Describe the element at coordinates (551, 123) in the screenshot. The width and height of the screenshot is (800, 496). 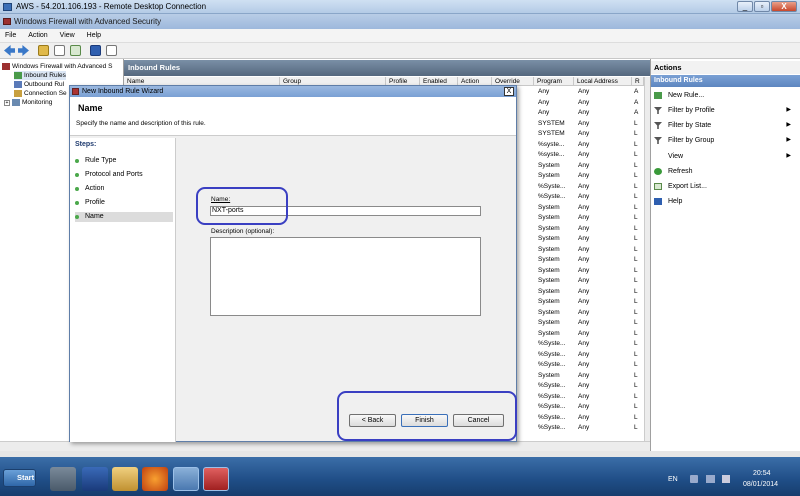
I see `cell-program: SYSTEM` at that location.